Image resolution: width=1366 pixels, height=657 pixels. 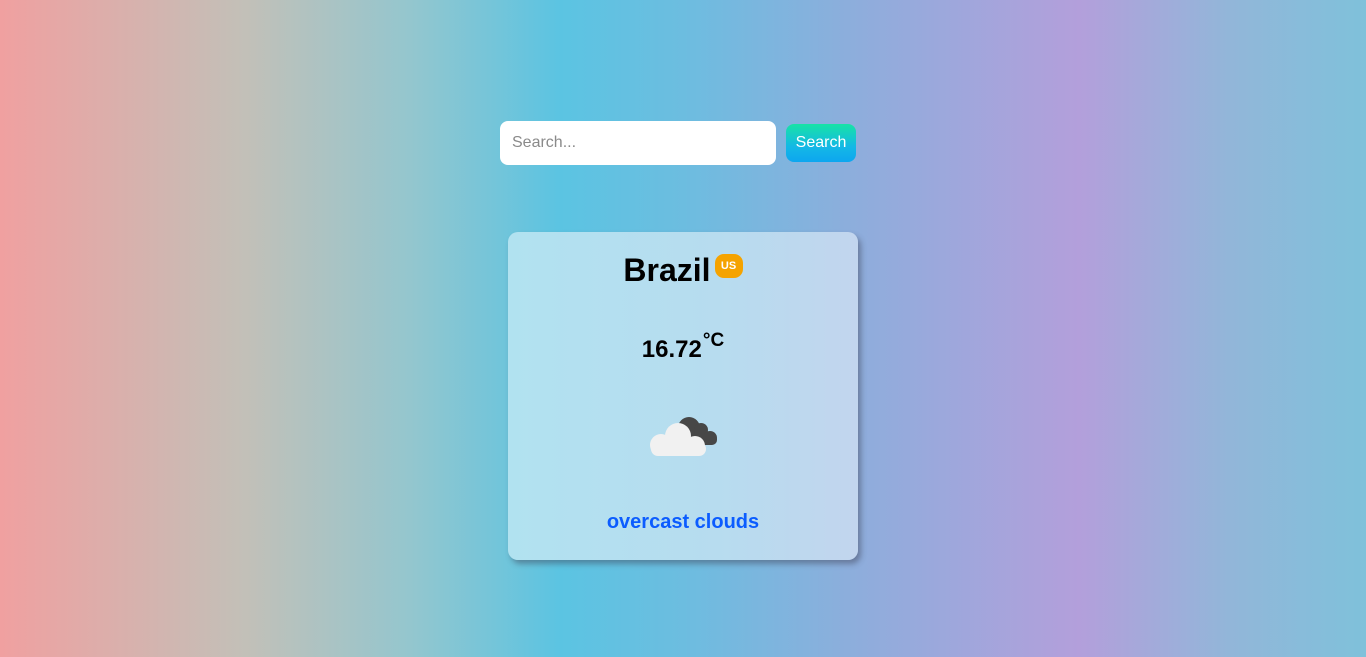 What do you see at coordinates (683, 522) in the screenshot?
I see `weather-description: overcast clouds` at bounding box center [683, 522].